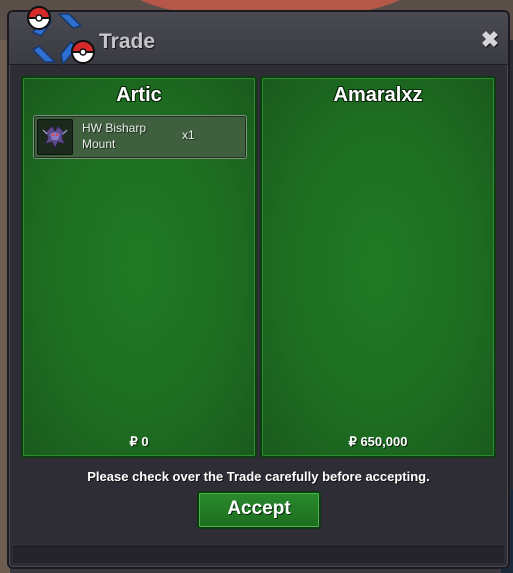 The height and width of the screenshot is (573, 513). Describe the element at coordinates (490, 40) in the screenshot. I see `close-button: ✖` at that location.